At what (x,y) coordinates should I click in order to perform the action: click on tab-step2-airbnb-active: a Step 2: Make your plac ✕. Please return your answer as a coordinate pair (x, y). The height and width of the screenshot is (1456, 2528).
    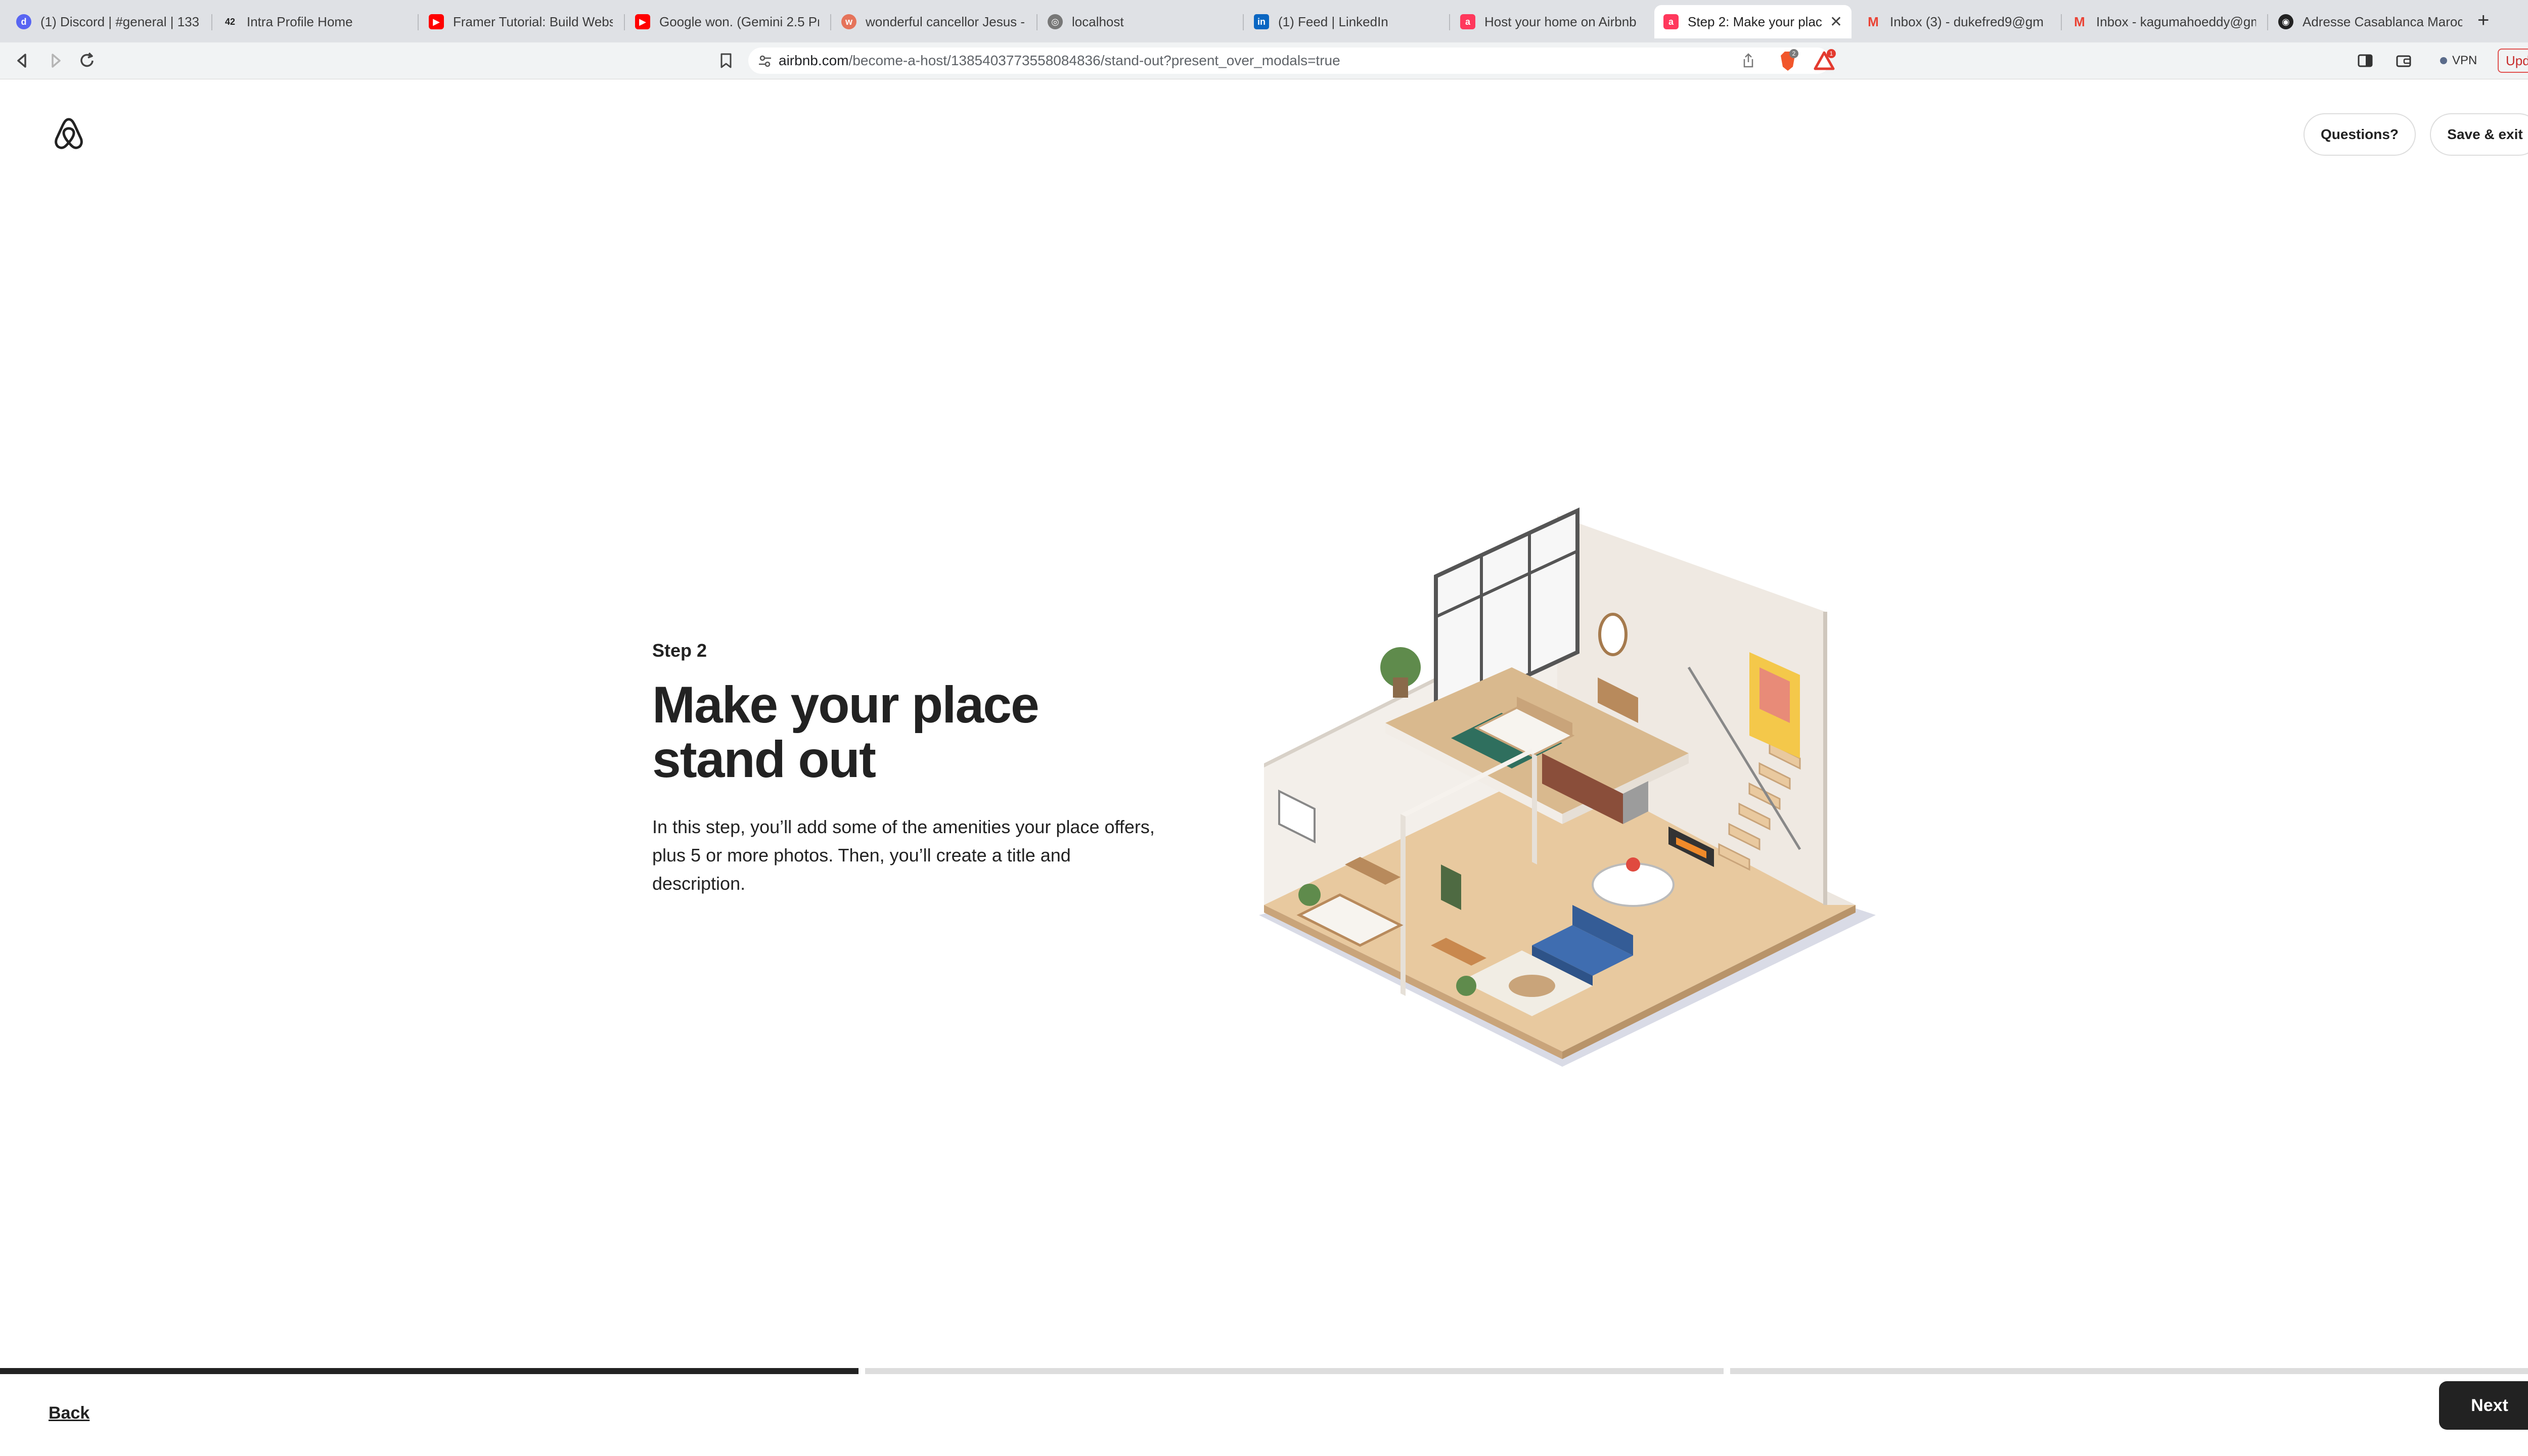
    Looking at the image, I should click on (1753, 21).